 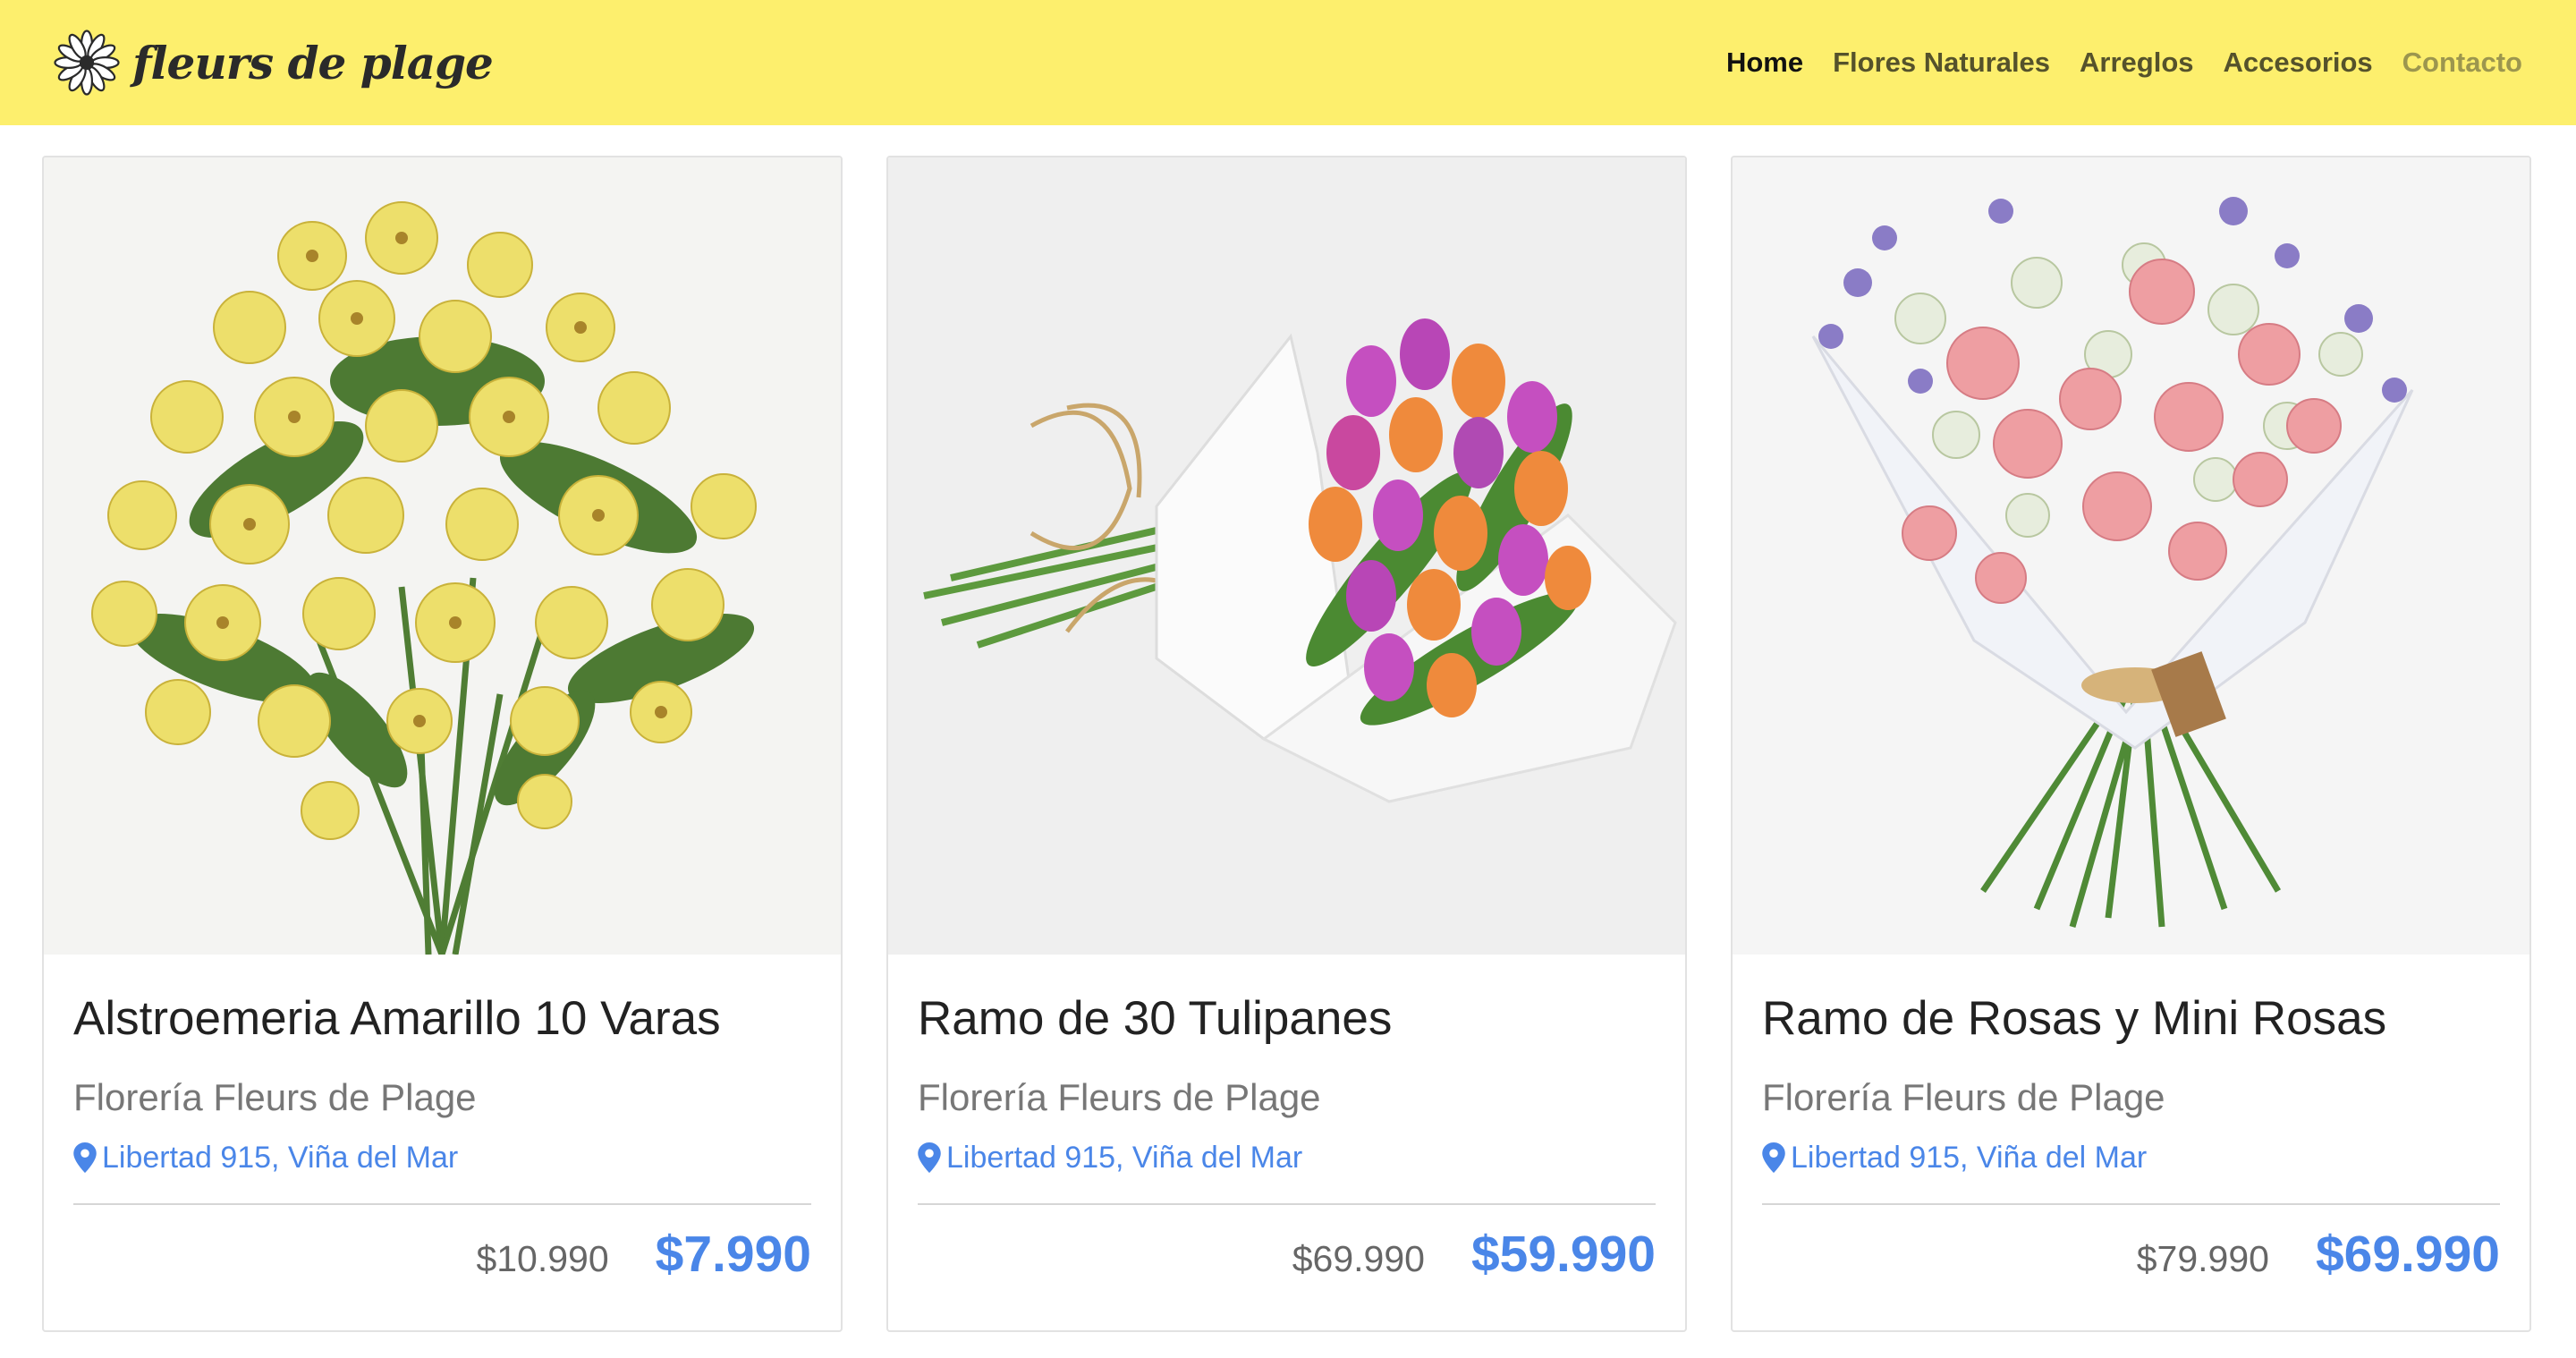 I want to click on current-price: $59.990, so click(x=1563, y=1255).